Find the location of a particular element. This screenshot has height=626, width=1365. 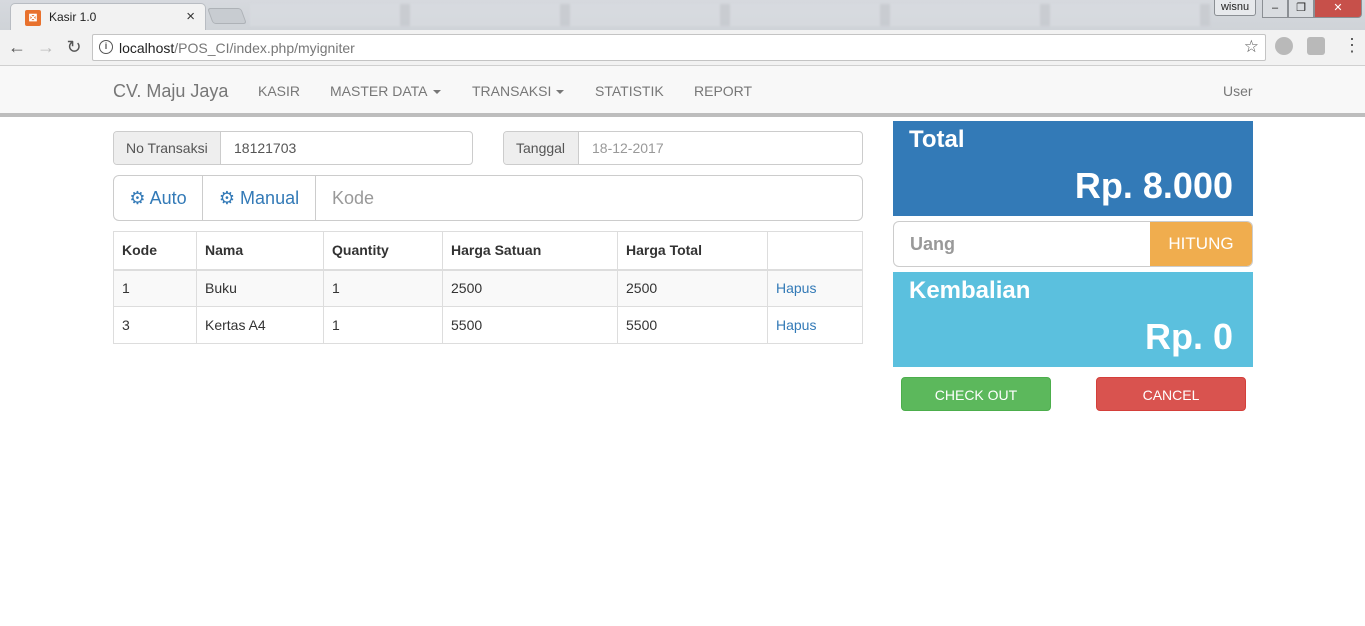

info-icon: i is located at coordinates (106, 47).